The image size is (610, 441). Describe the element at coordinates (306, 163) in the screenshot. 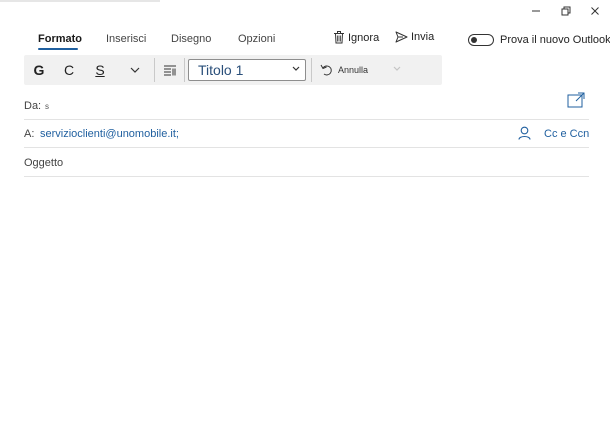

I see `subject-row: Oggetto` at that location.